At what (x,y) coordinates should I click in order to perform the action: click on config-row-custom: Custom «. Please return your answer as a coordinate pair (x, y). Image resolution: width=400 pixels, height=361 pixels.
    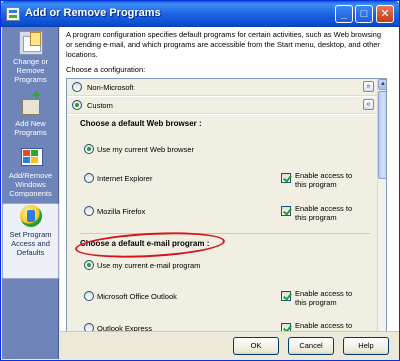
    Looking at the image, I should click on (222, 105).